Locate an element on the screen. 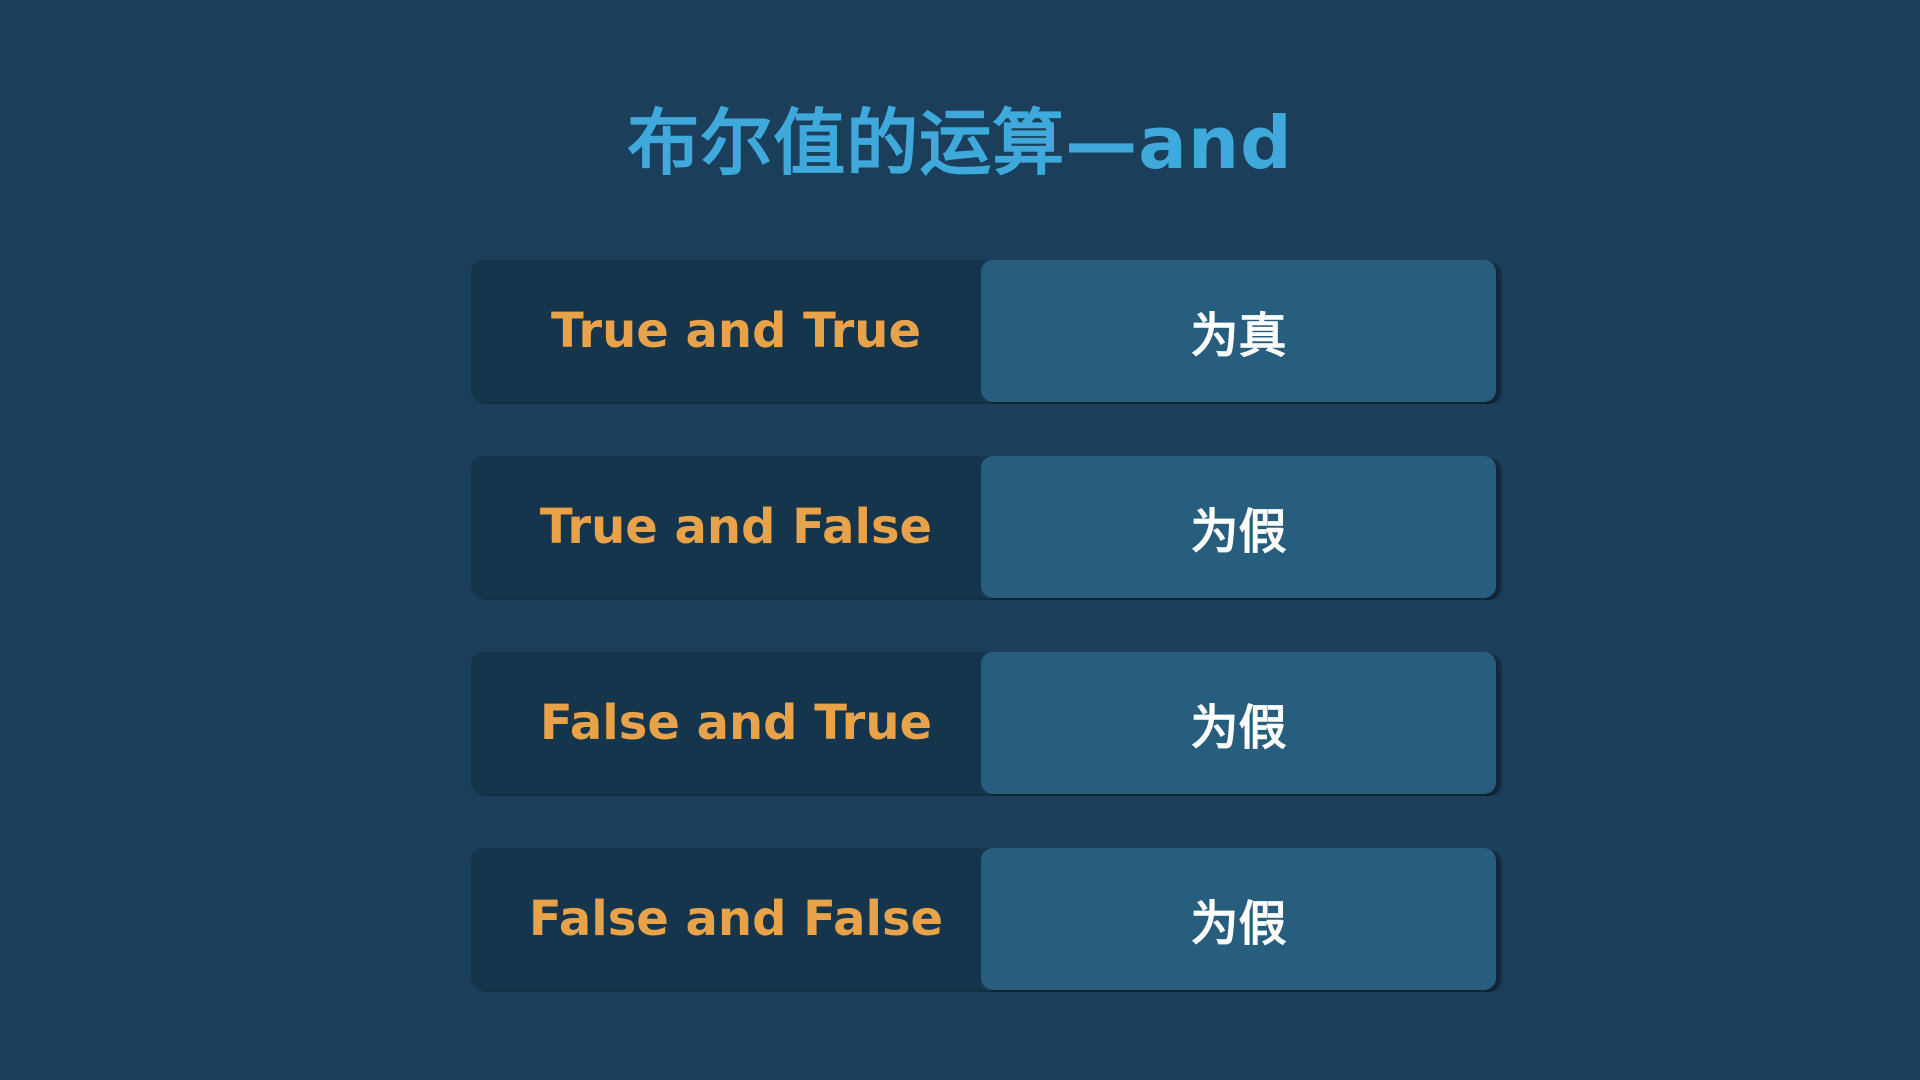  slide-title: 布尔值的运算—and is located at coordinates (960, 143).